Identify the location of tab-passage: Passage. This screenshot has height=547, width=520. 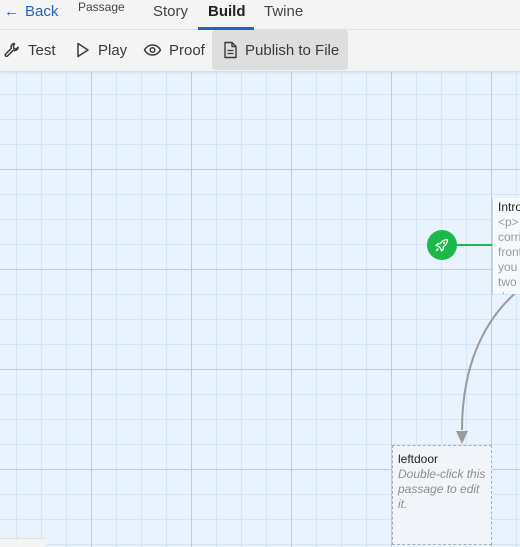
(101, 15).